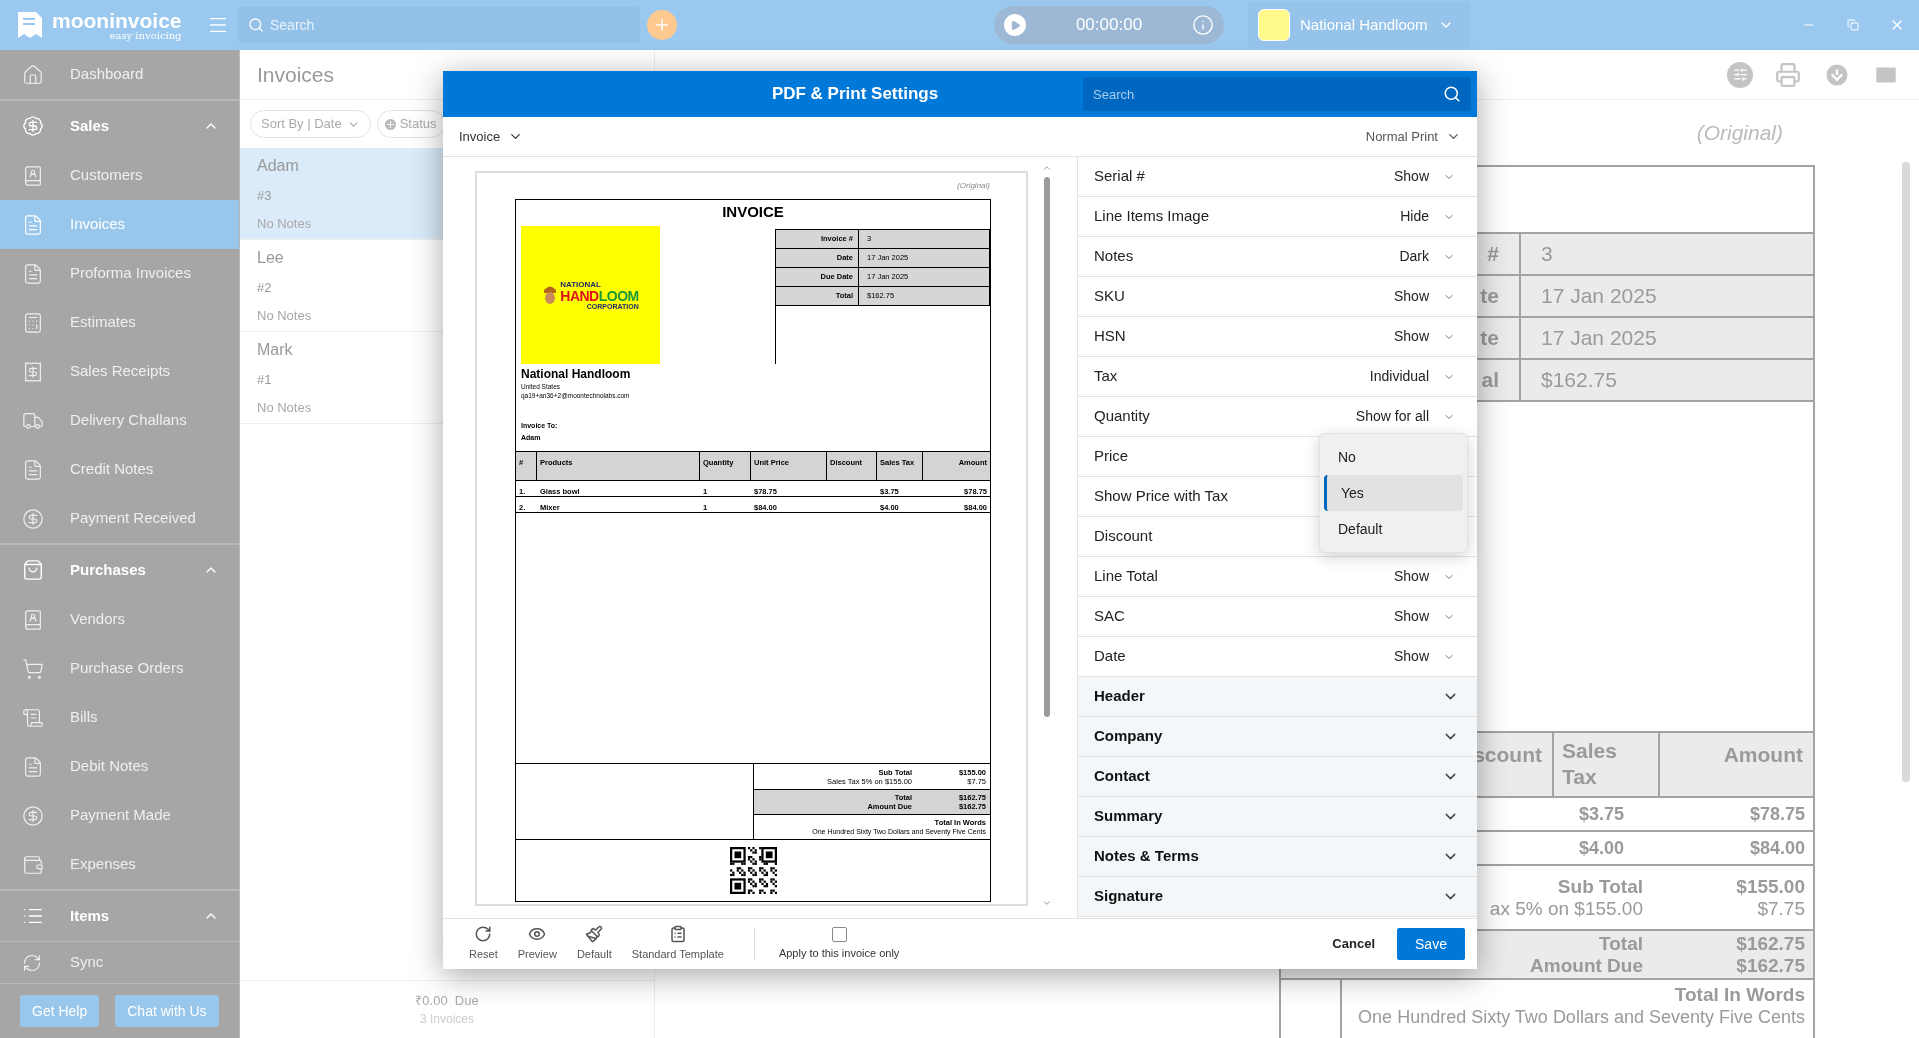 The width and height of the screenshot is (1919, 1038). I want to click on table-cell-text: $78.75, so click(1777, 814).